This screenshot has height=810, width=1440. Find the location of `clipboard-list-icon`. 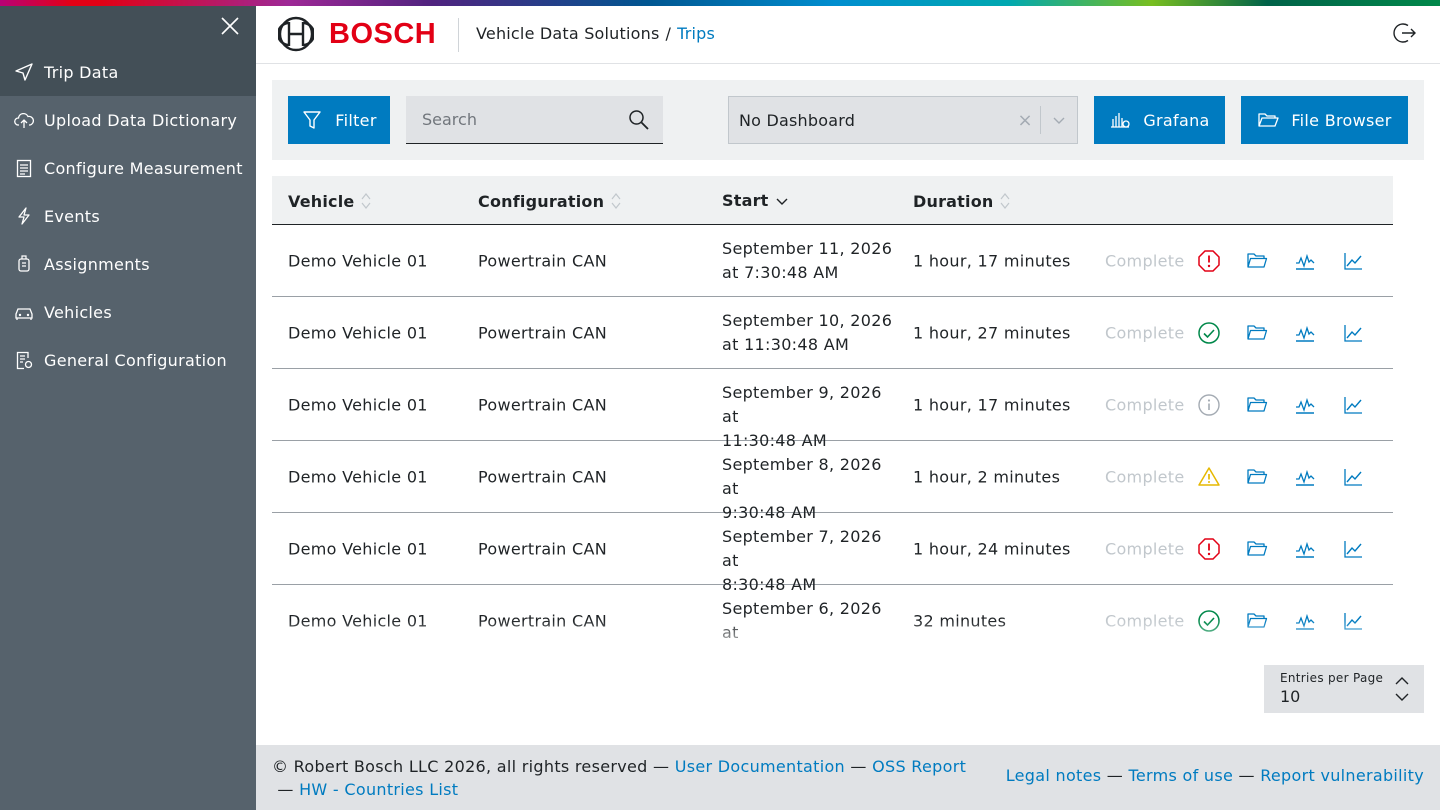

clipboard-list-icon is located at coordinates (24, 168).